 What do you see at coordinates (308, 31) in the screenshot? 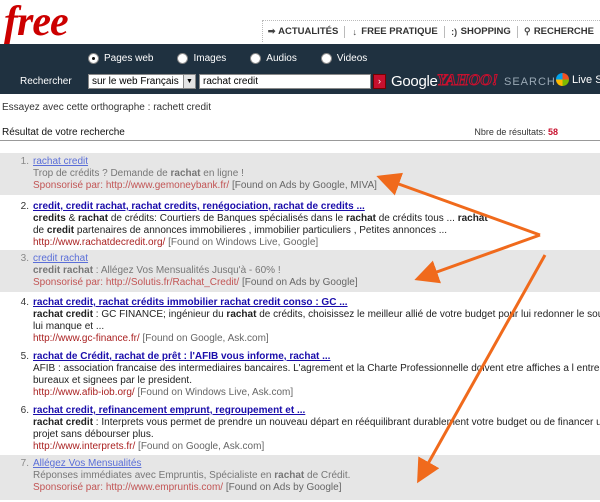
I see `nav-label: ACTUALITÉS` at bounding box center [308, 31].